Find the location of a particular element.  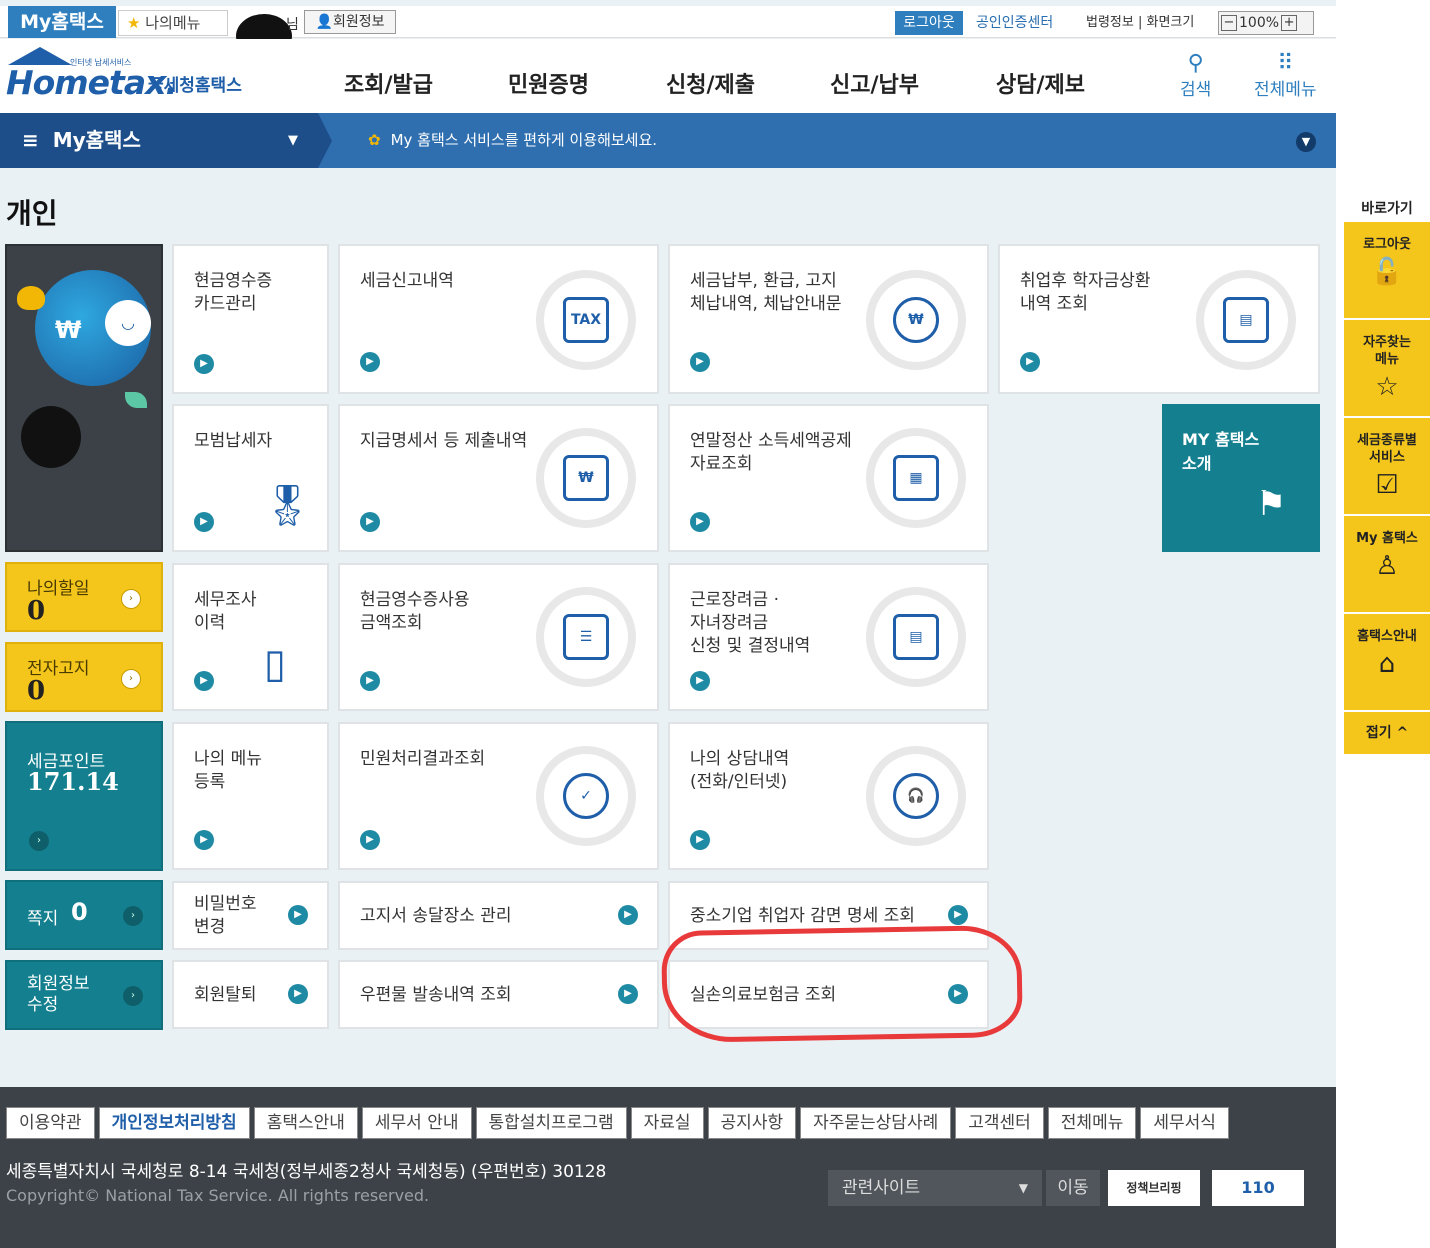

logout-button: 로그아웃 is located at coordinates (929, 23).